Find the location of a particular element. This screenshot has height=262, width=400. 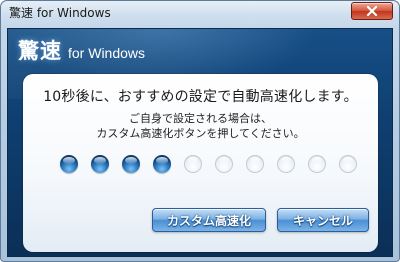

close-icon is located at coordinates (372, 11).